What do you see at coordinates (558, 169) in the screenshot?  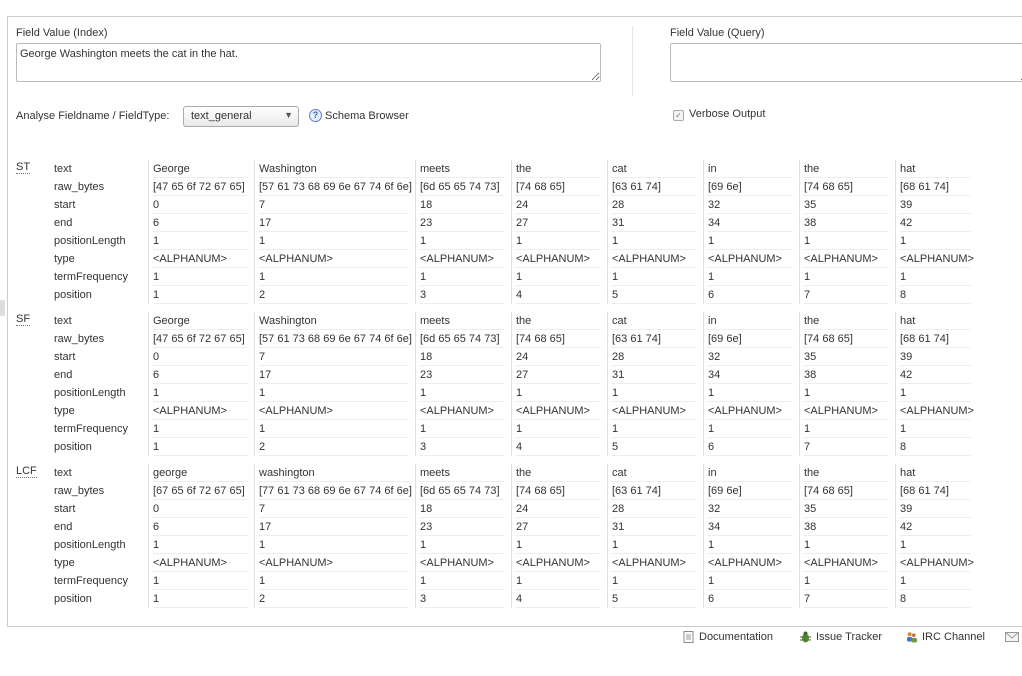 I see `token-text-cell: the` at bounding box center [558, 169].